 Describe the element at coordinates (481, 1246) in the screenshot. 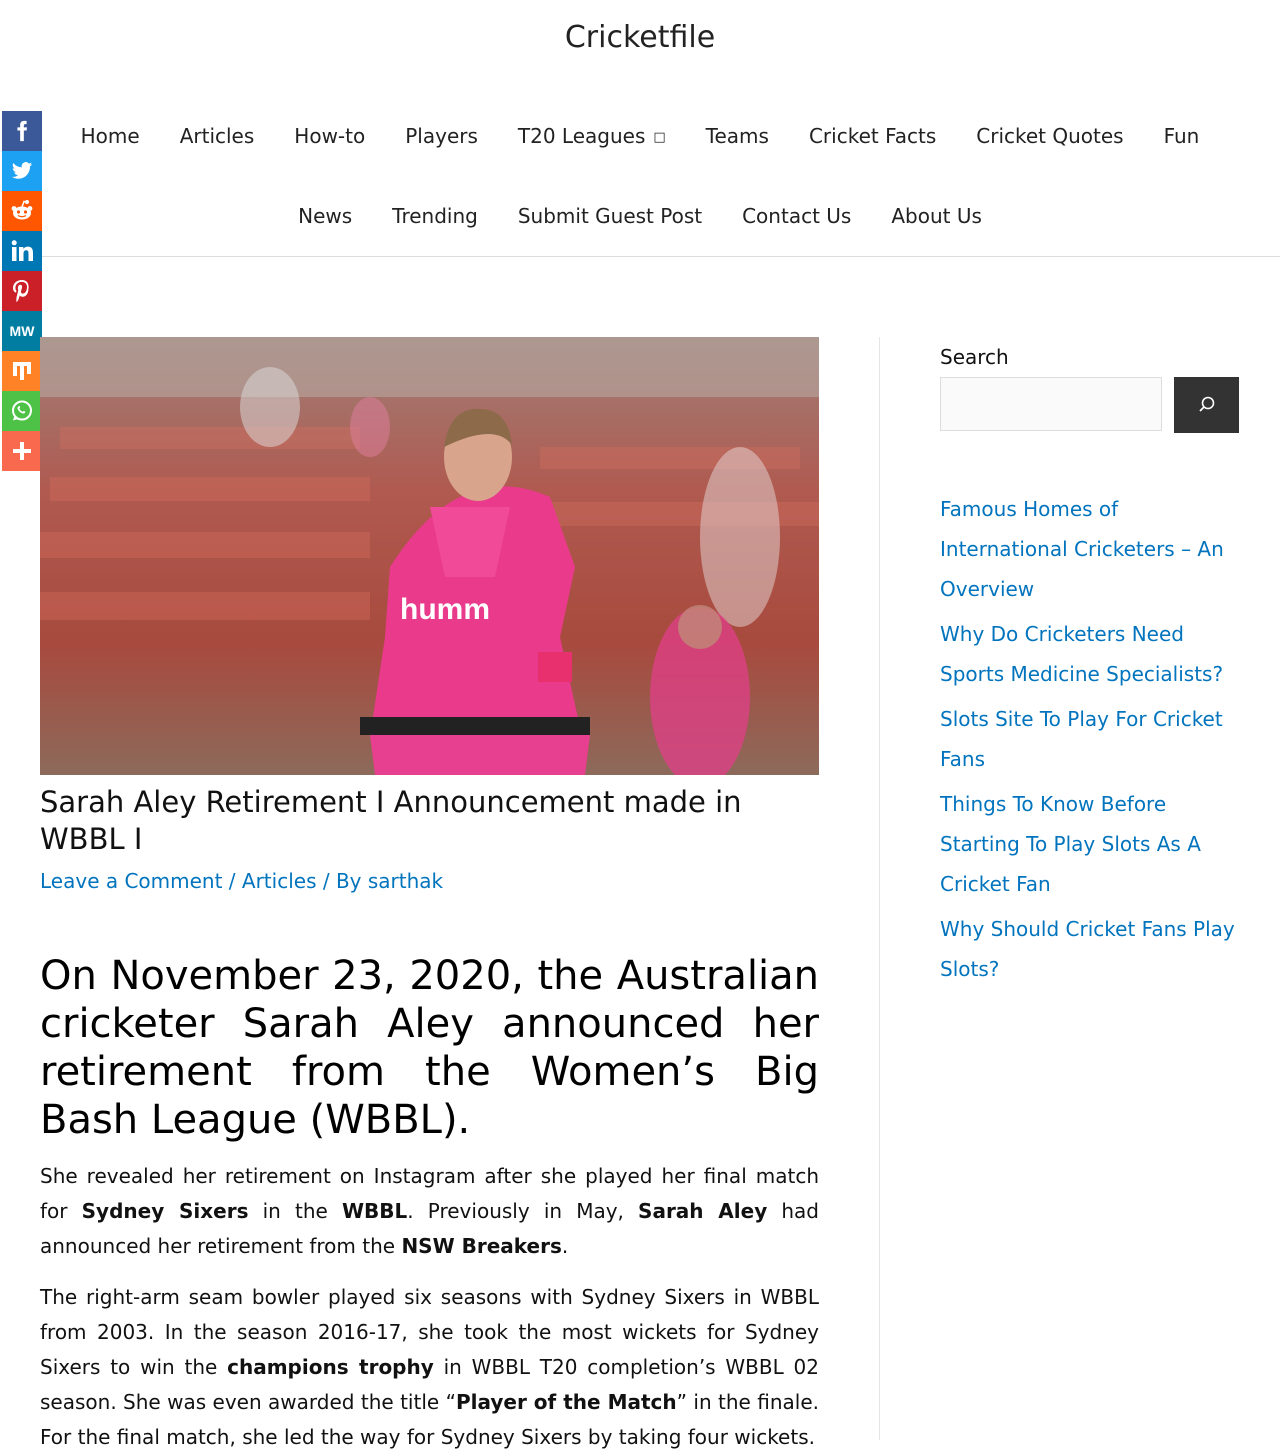

I see `bold-text: NSW Breakers` at that location.